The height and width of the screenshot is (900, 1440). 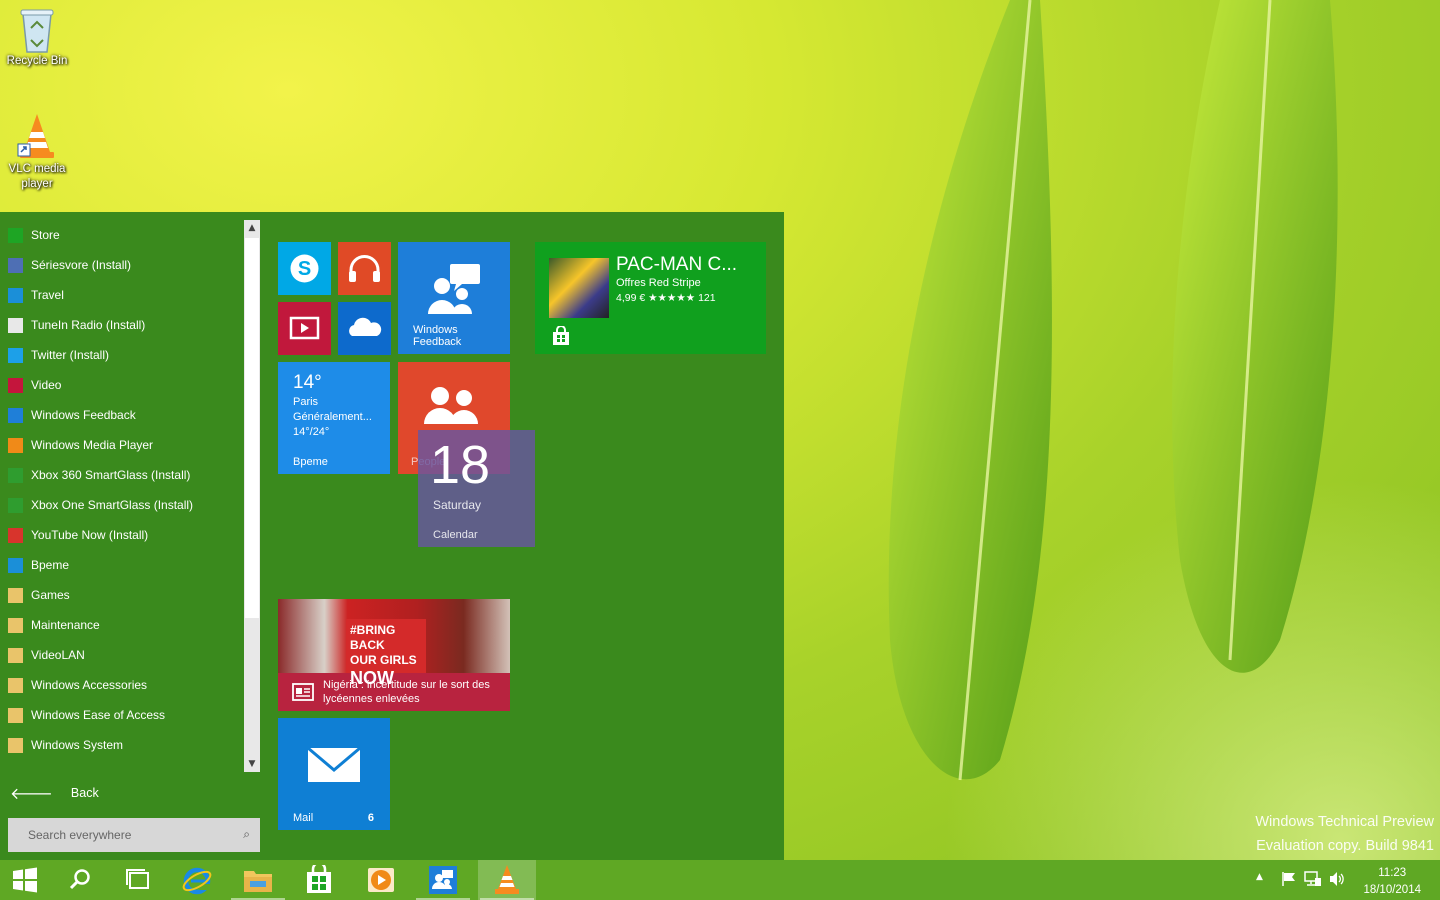 What do you see at coordinates (58, 655) in the screenshot?
I see `app-list-item-label: VideoLAN` at bounding box center [58, 655].